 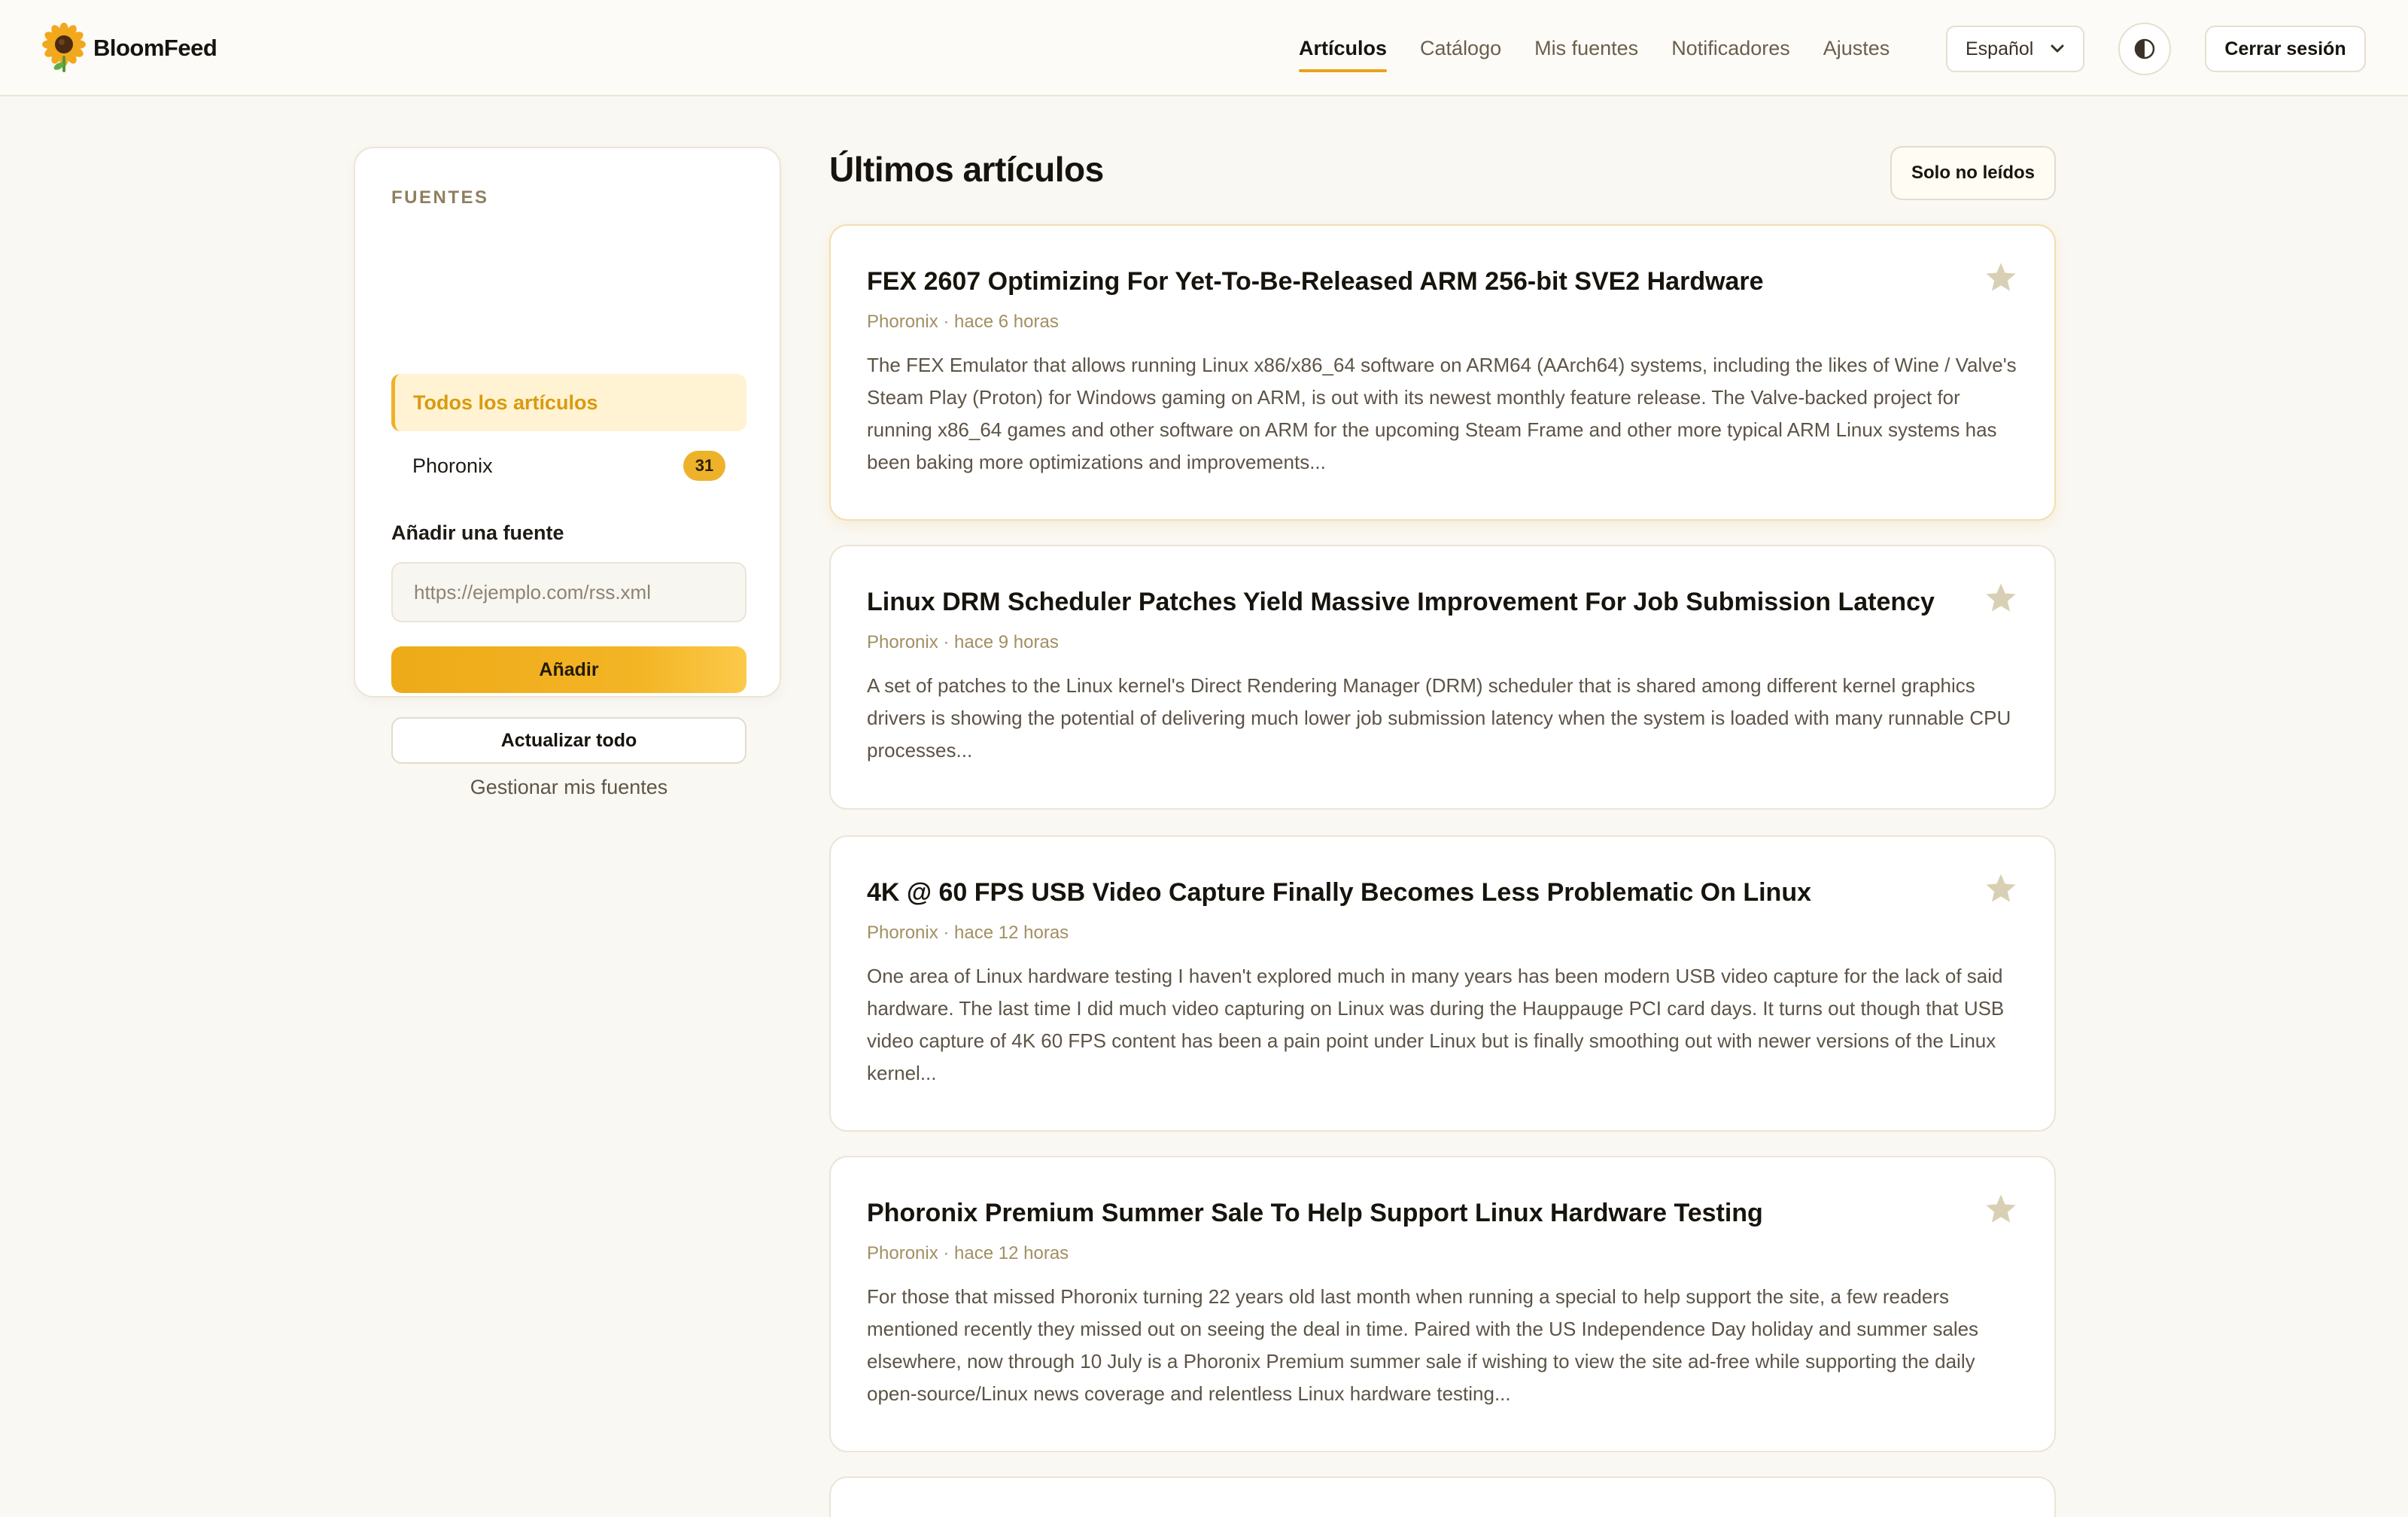 I want to click on language-select: Español, so click(x=2015, y=49).